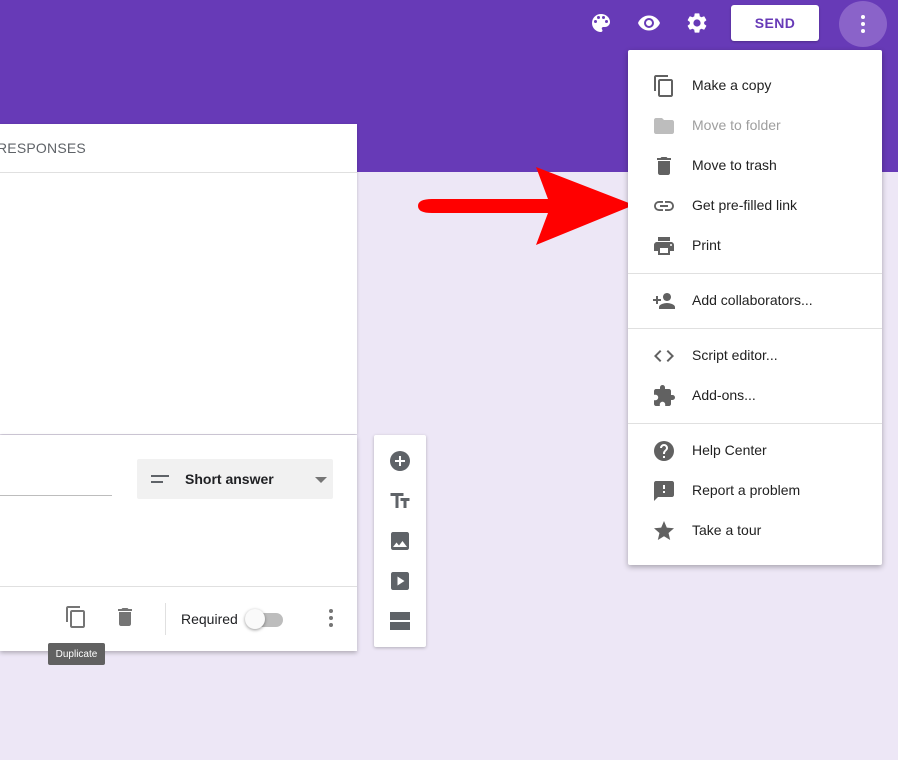 The image size is (898, 760). Describe the element at coordinates (178, 543) in the screenshot. I see `question-card: Short answer Required` at that location.